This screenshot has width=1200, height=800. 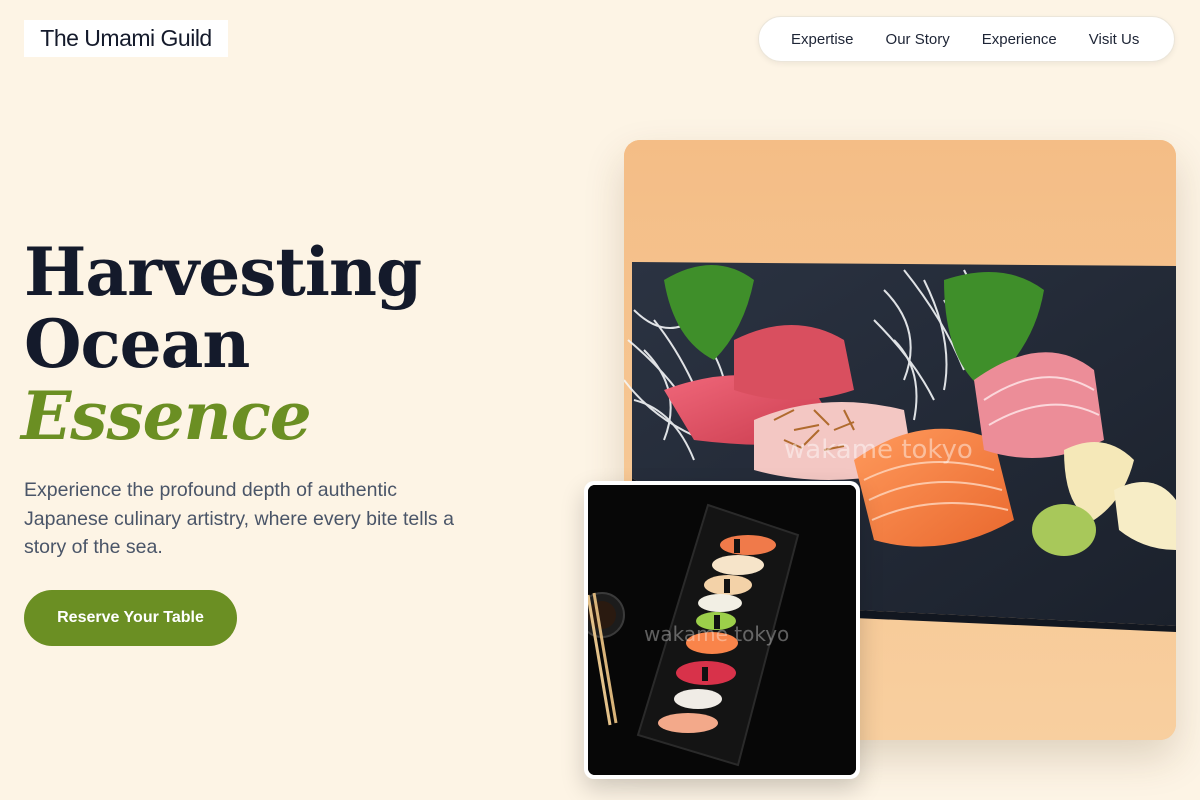 What do you see at coordinates (137, 344) in the screenshot?
I see `headline-line-2: Ocean` at bounding box center [137, 344].